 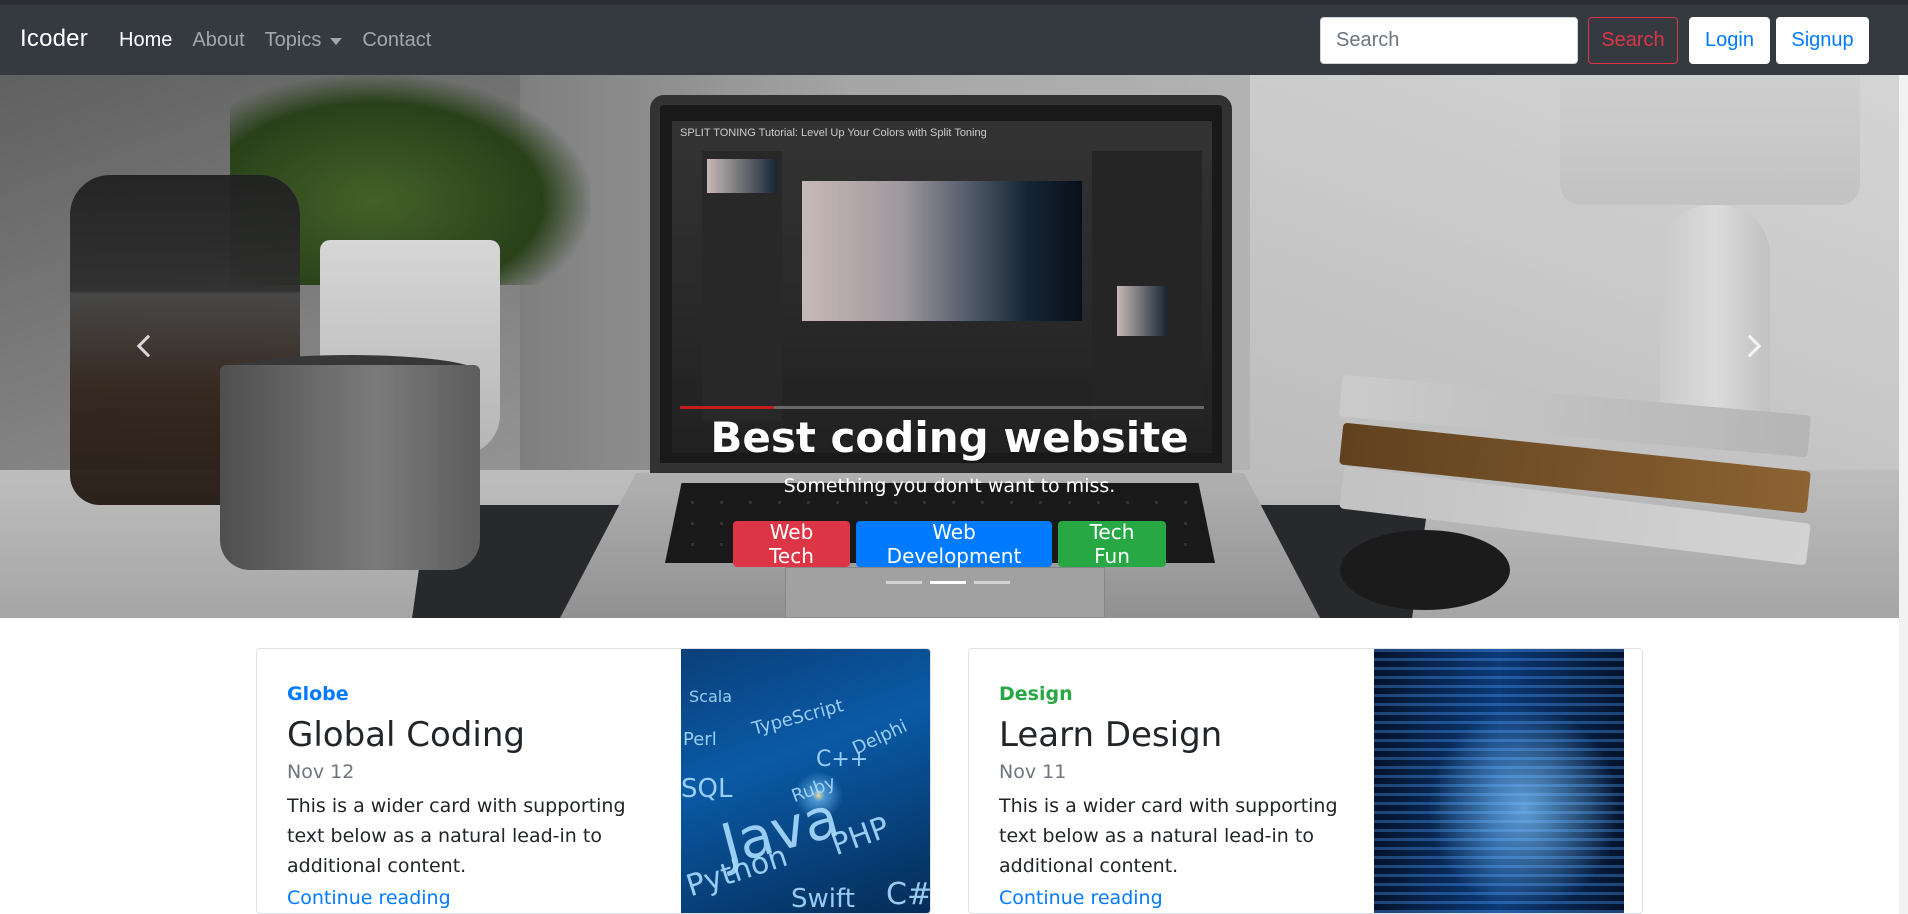 What do you see at coordinates (707, 789) in the screenshot?
I see `image-word: SQL` at bounding box center [707, 789].